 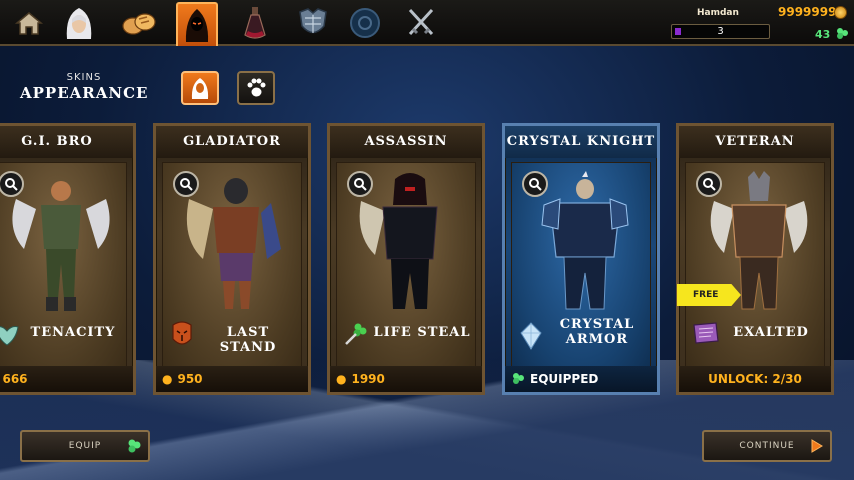 I want to click on skin-card-gladiator: GLADIATOR LAST STAND ● 950, so click(x=232, y=259).